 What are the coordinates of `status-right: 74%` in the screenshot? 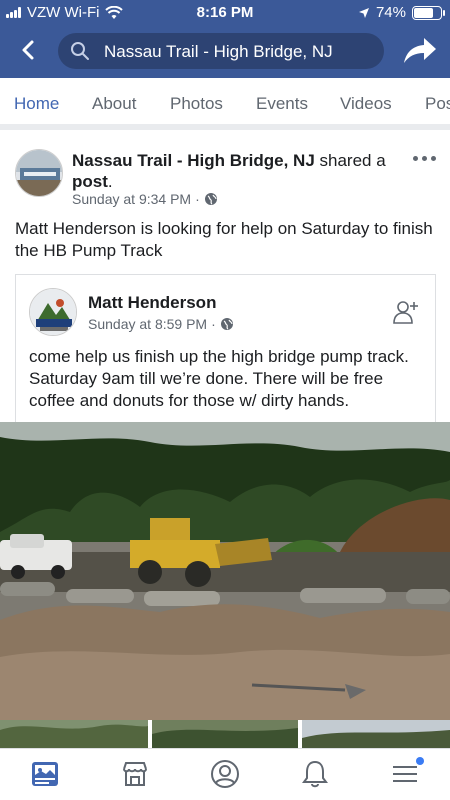 It's located at (401, 12).